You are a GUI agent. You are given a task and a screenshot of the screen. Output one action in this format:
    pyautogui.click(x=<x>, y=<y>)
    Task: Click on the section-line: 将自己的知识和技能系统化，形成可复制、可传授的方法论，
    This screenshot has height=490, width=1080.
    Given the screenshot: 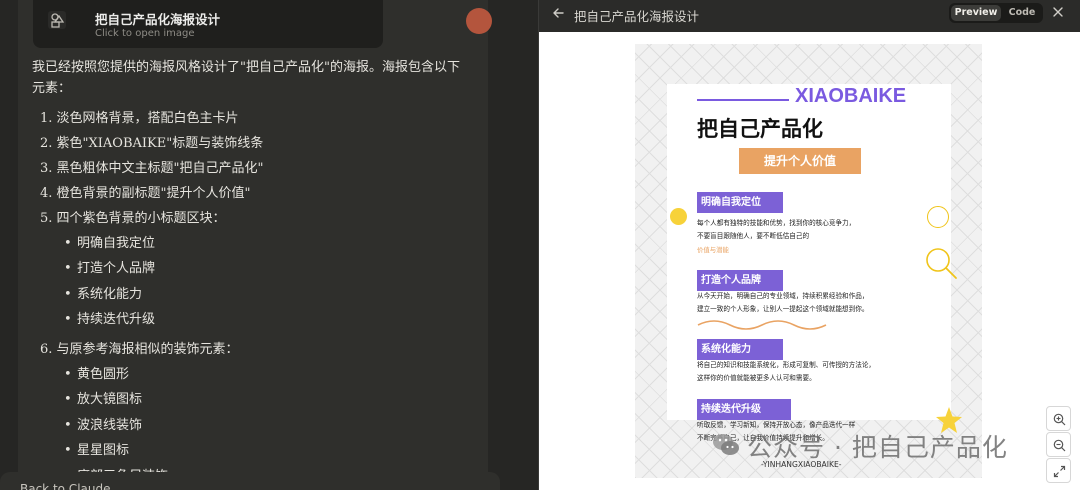 What is the action you would take?
    pyautogui.click(x=786, y=365)
    